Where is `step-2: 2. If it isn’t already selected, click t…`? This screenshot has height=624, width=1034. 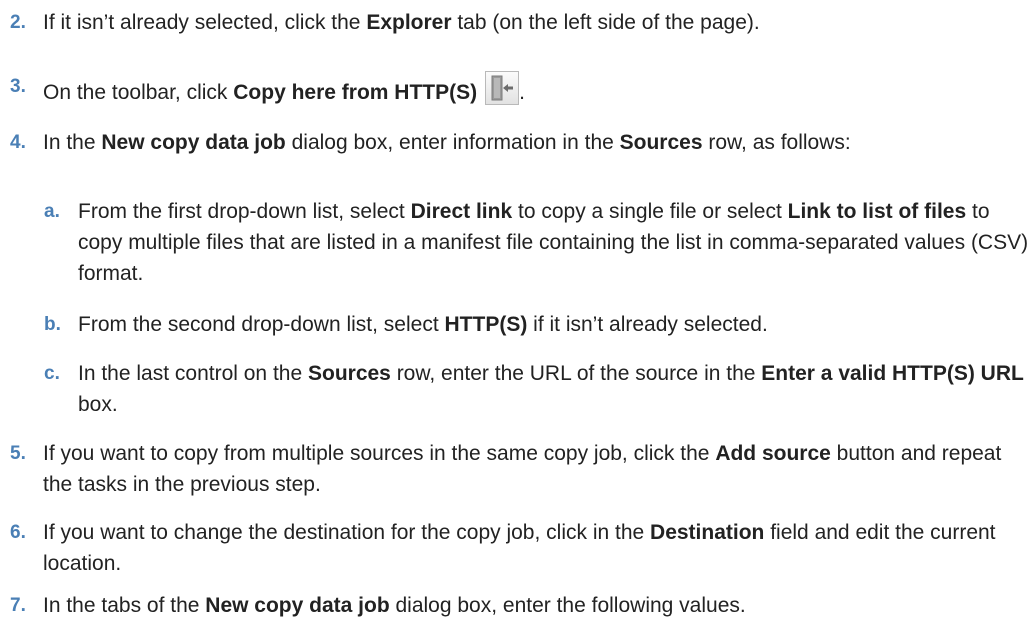
step-2: 2. If it isn’t already selected, click t… is located at coordinates (515, 22).